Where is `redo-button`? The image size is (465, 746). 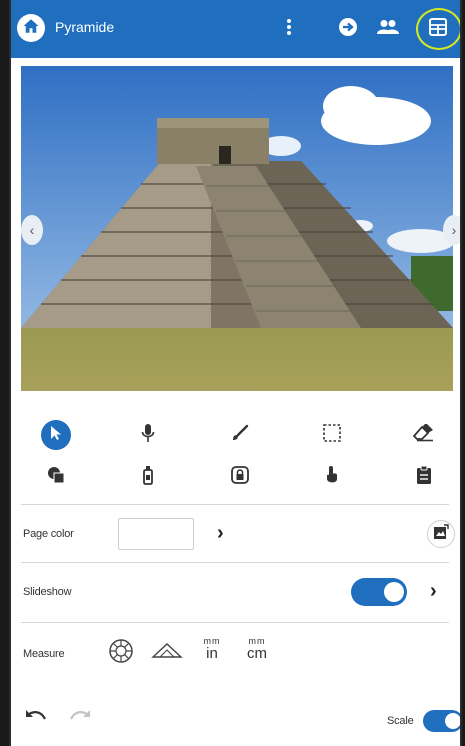 redo-button is located at coordinates (81, 718).